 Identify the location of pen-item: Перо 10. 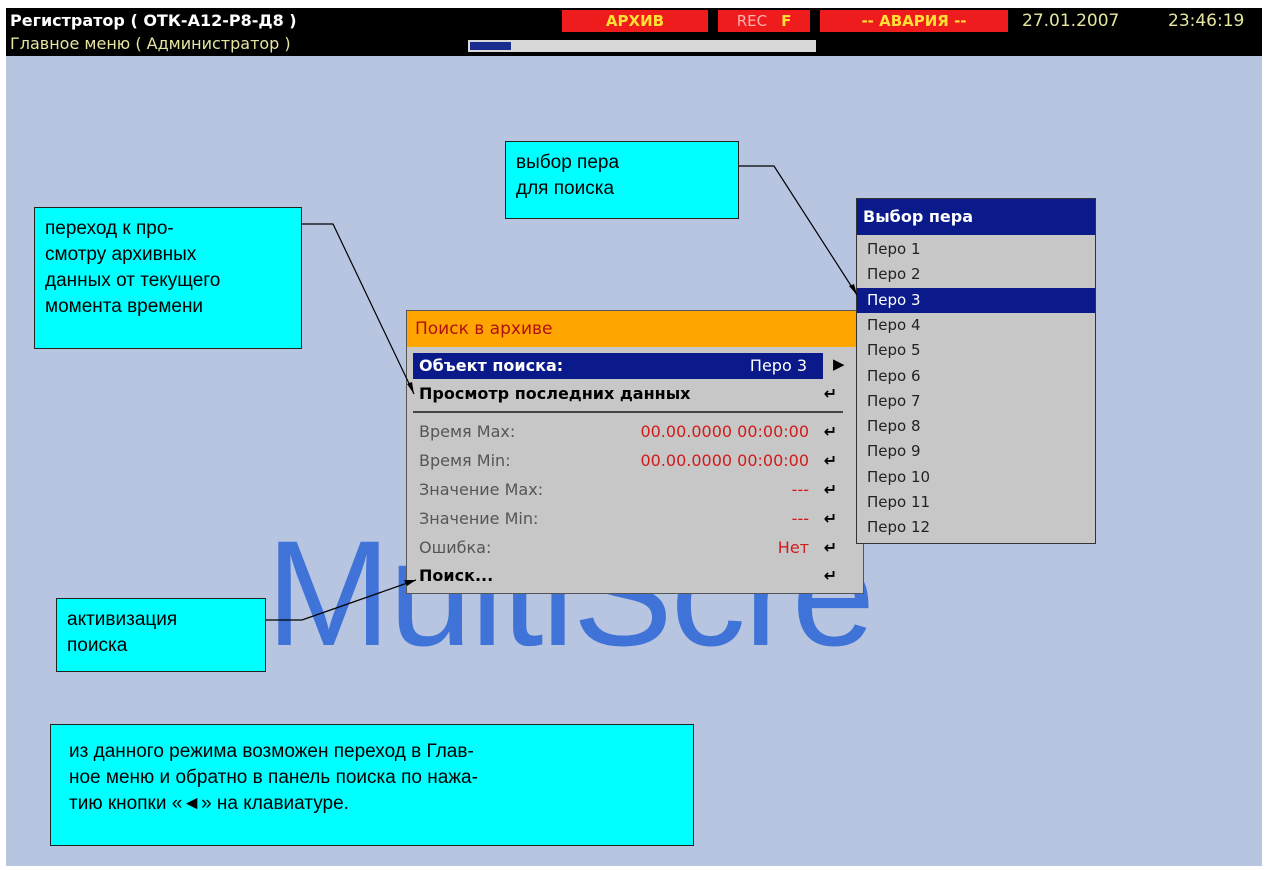
(976, 477).